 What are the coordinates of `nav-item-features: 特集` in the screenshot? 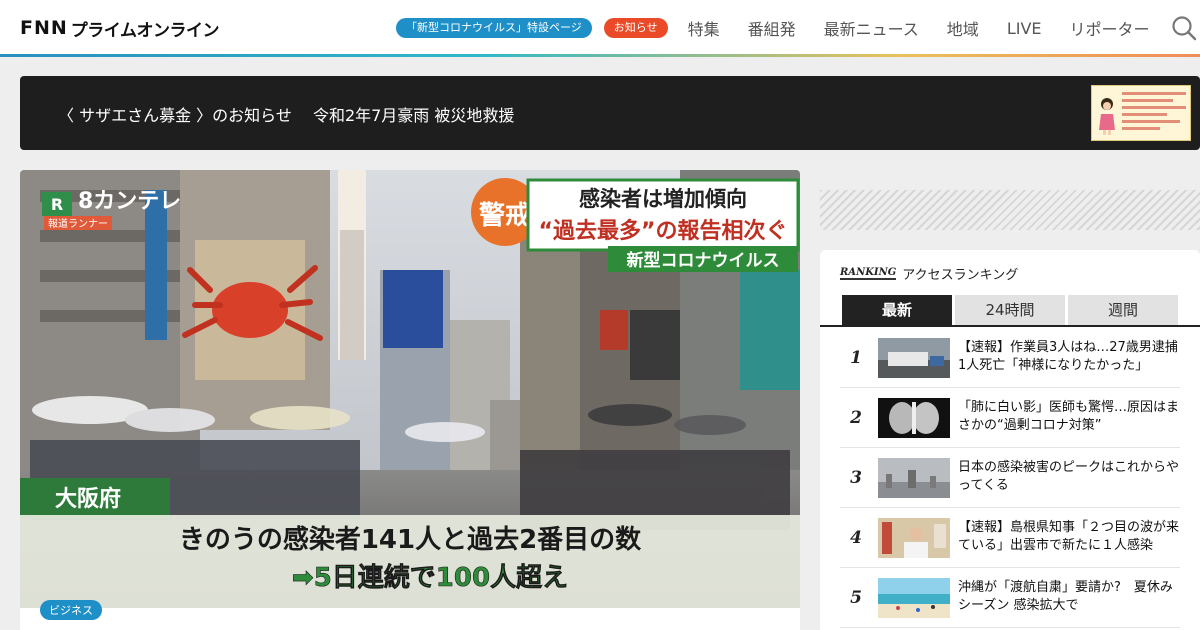 It's located at (704, 28).